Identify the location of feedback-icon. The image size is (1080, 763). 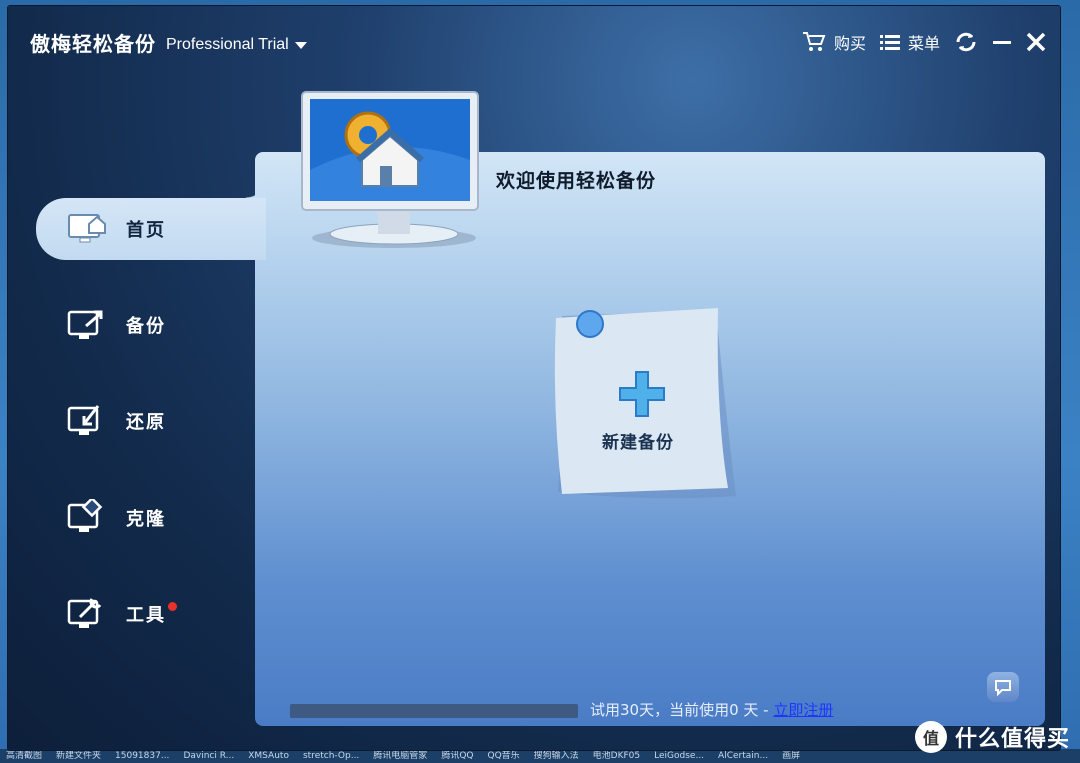
(1003, 688).